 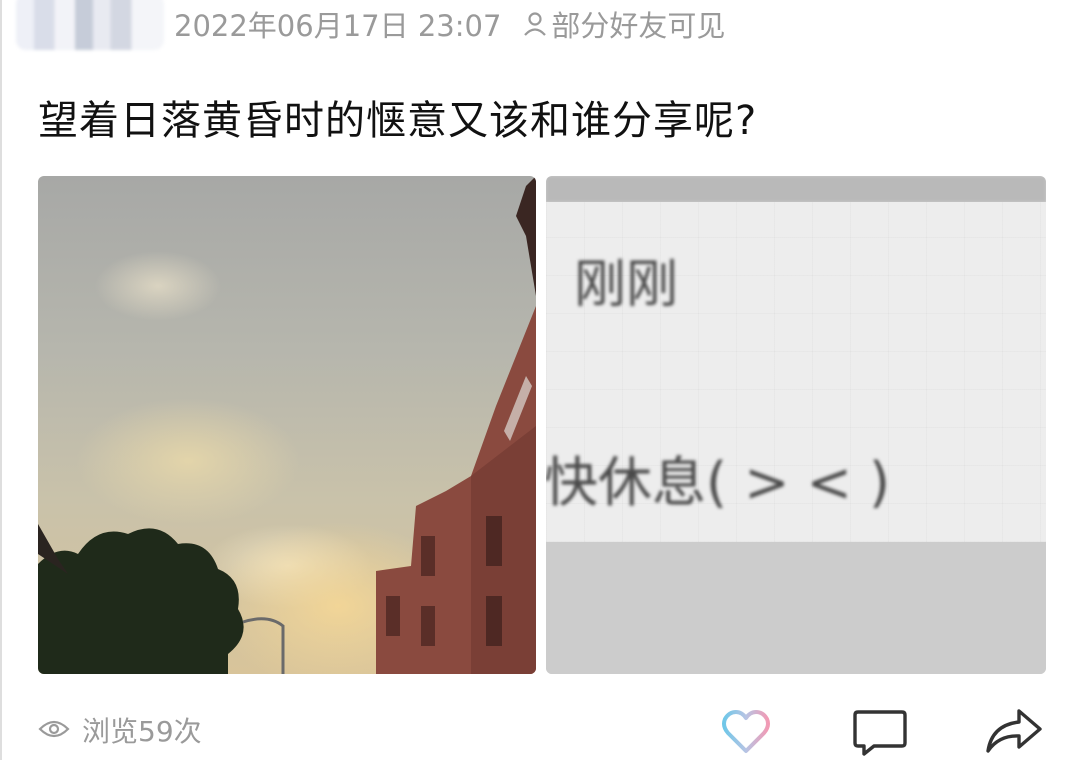 What do you see at coordinates (796, 608) in the screenshot?
I see `screenshot-bottom` at bounding box center [796, 608].